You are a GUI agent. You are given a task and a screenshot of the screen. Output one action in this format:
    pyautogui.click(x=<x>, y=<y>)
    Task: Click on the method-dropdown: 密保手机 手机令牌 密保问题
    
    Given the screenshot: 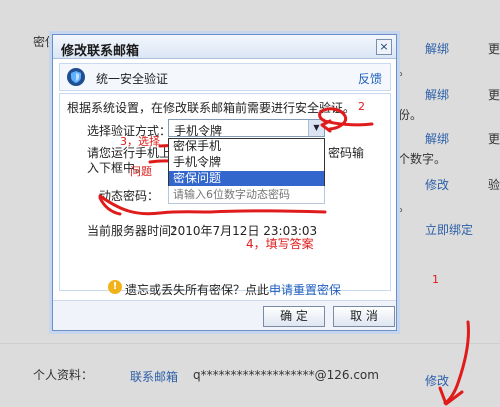 What is the action you would take?
    pyautogui.click(x=246, y=162)
    